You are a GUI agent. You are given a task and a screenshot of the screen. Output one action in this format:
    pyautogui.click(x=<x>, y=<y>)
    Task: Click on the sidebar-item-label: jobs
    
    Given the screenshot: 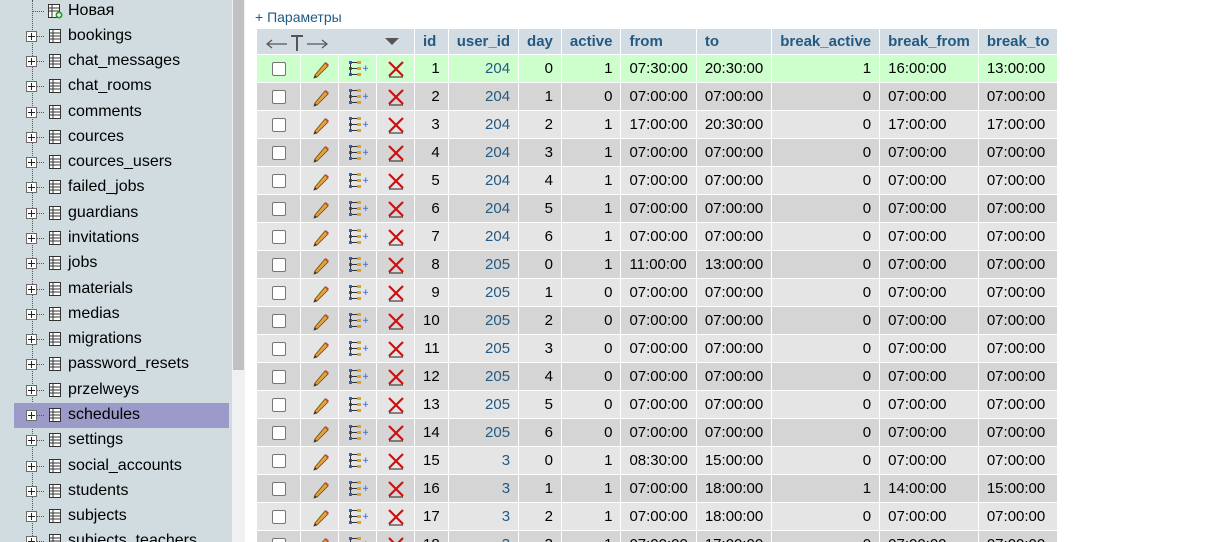 What is the action you would take?
    pyautogui.click(x=82, y=263)
    